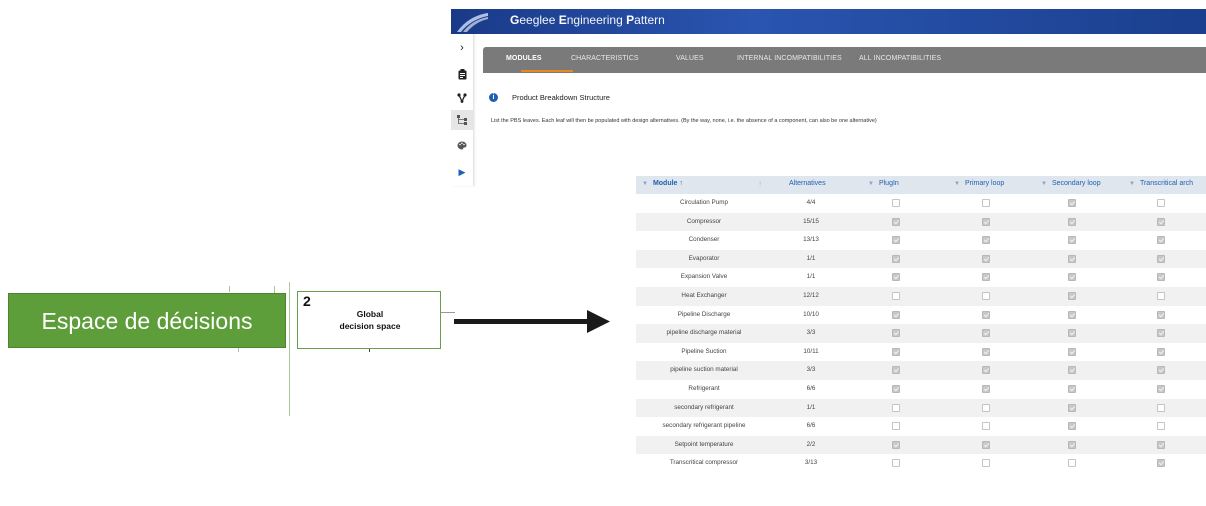 This screenshot has height=506, width=1206. What do you see at coordinates (587, 20) in the screenshot?
I see `app-title: Geeglee Engineering Pattern` at bounding box center [587, 20].